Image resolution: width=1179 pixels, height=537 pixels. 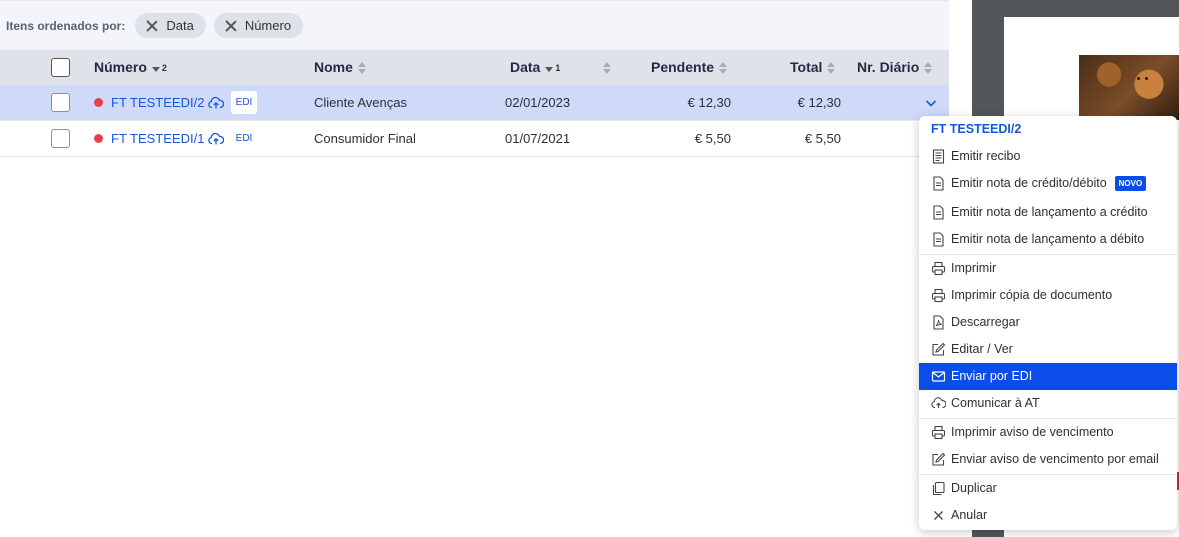 What do you see at coordinates (888, 67) in the screenshot?
I see `column-header-label: Nr. Diário` at bounding box center [888, 67].